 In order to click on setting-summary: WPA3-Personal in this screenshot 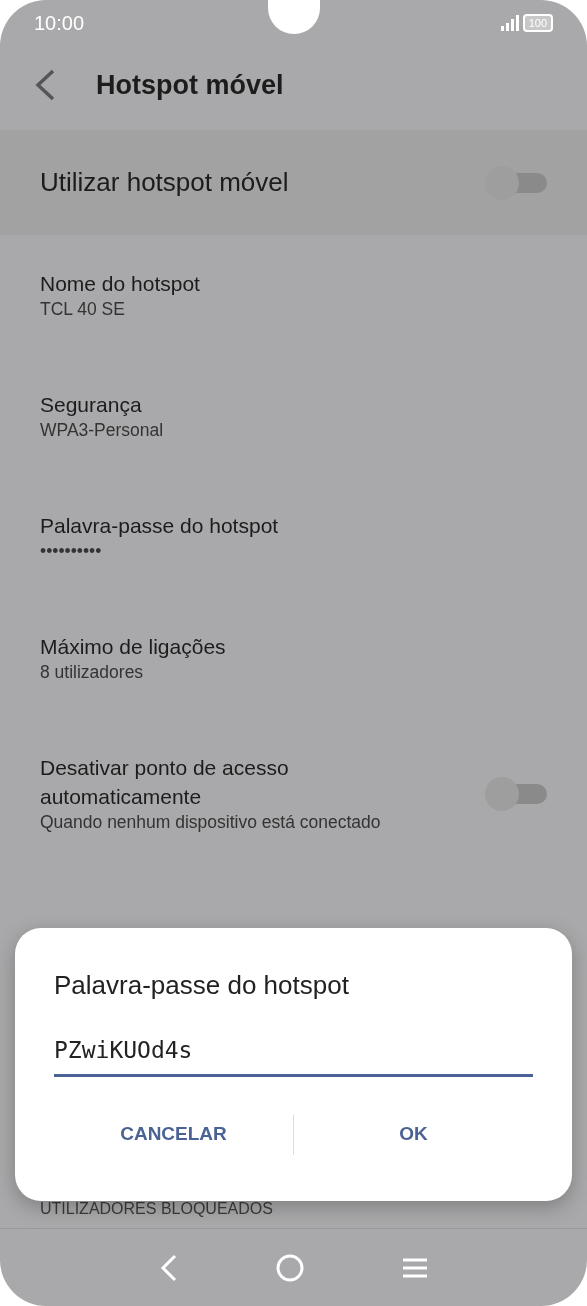, I will do `click(102, 431)`.